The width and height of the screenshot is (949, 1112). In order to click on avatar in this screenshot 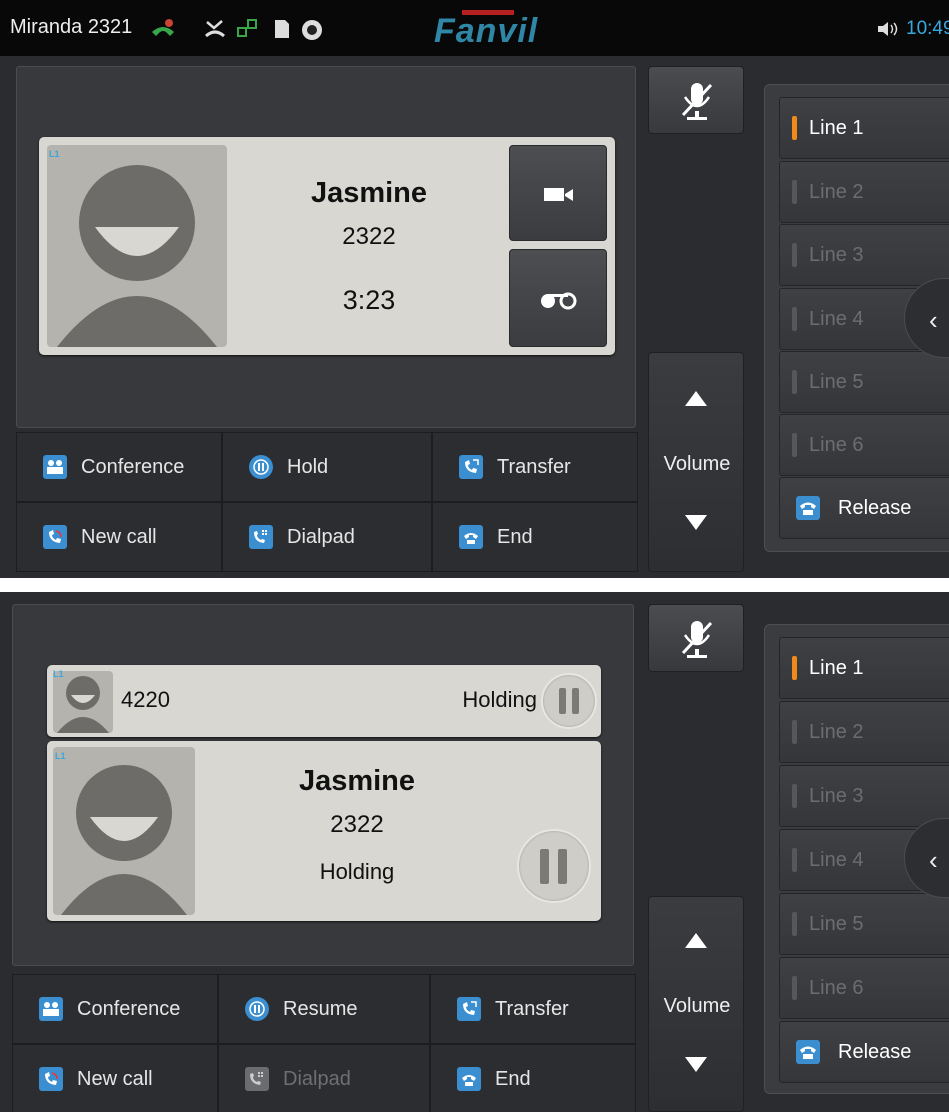, I will do `click(124, 831)`.